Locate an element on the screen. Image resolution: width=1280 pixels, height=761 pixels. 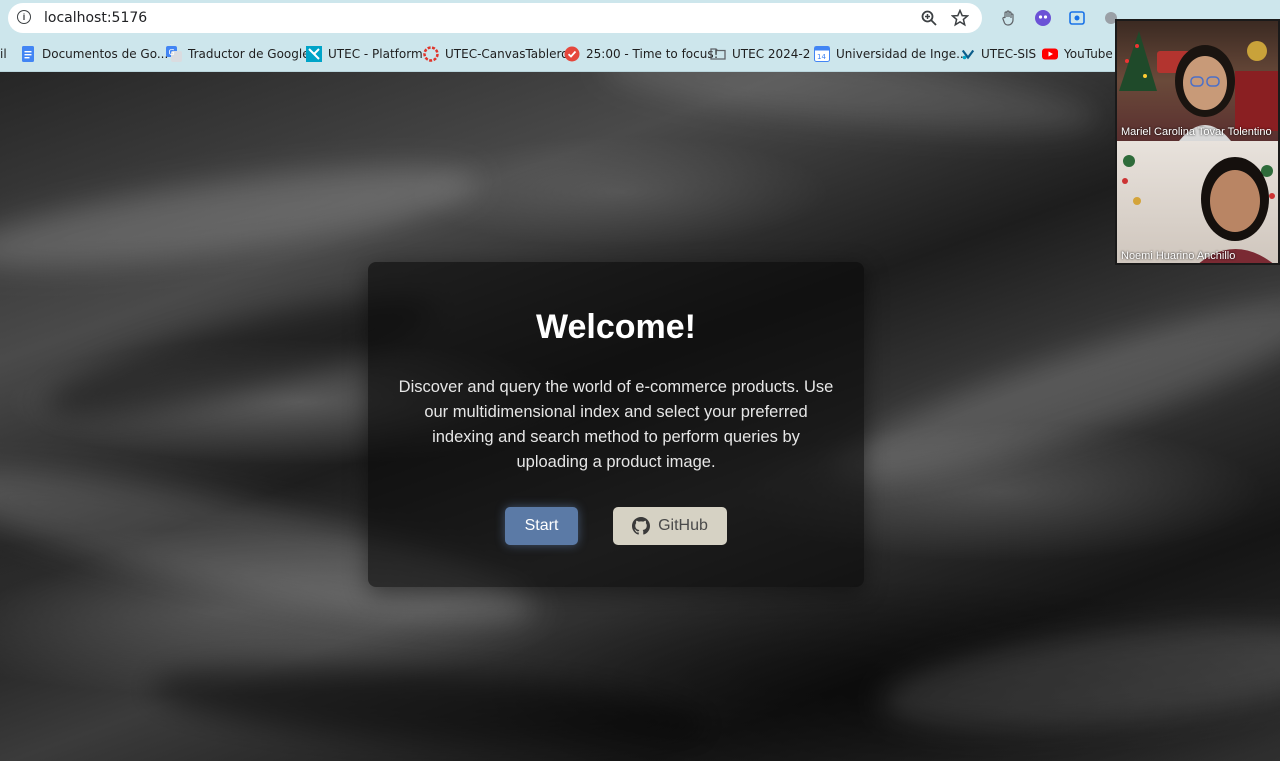
bookmark-label: YouTube is located at coordinates (1088, 53).